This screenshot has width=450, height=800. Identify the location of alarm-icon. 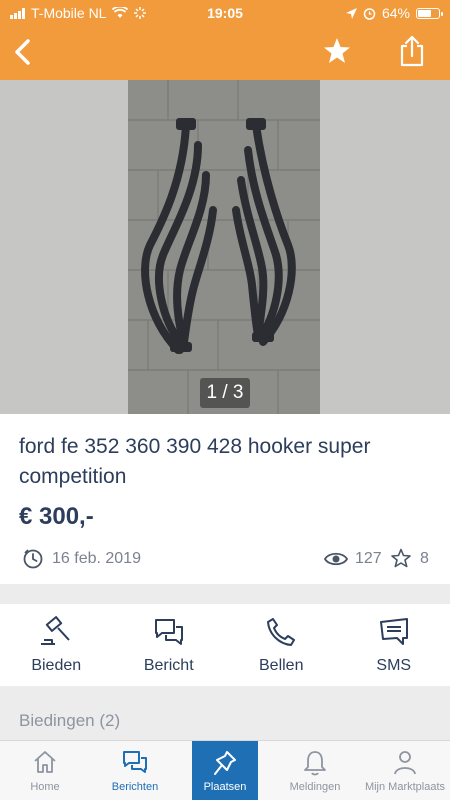
(369, 13).